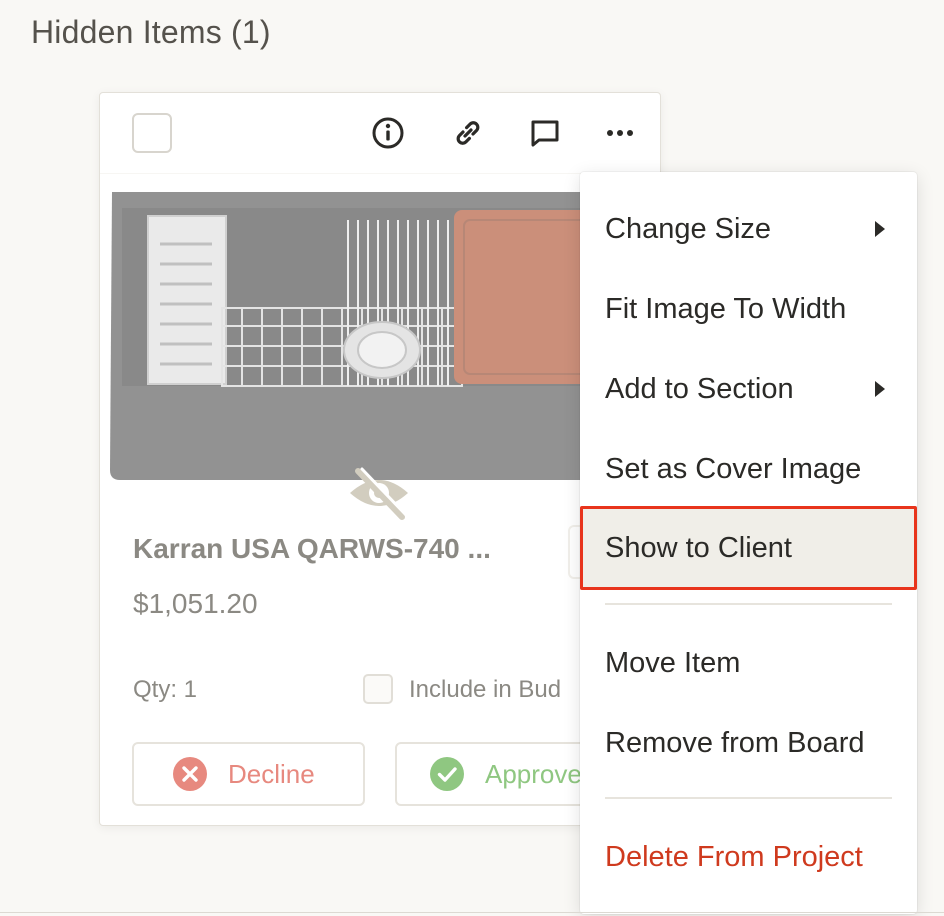 The height and width of the screenshot is (916, 944). Describe the element at coordinates (468, 133) in the screenshot. I see `link-icon` at that location.